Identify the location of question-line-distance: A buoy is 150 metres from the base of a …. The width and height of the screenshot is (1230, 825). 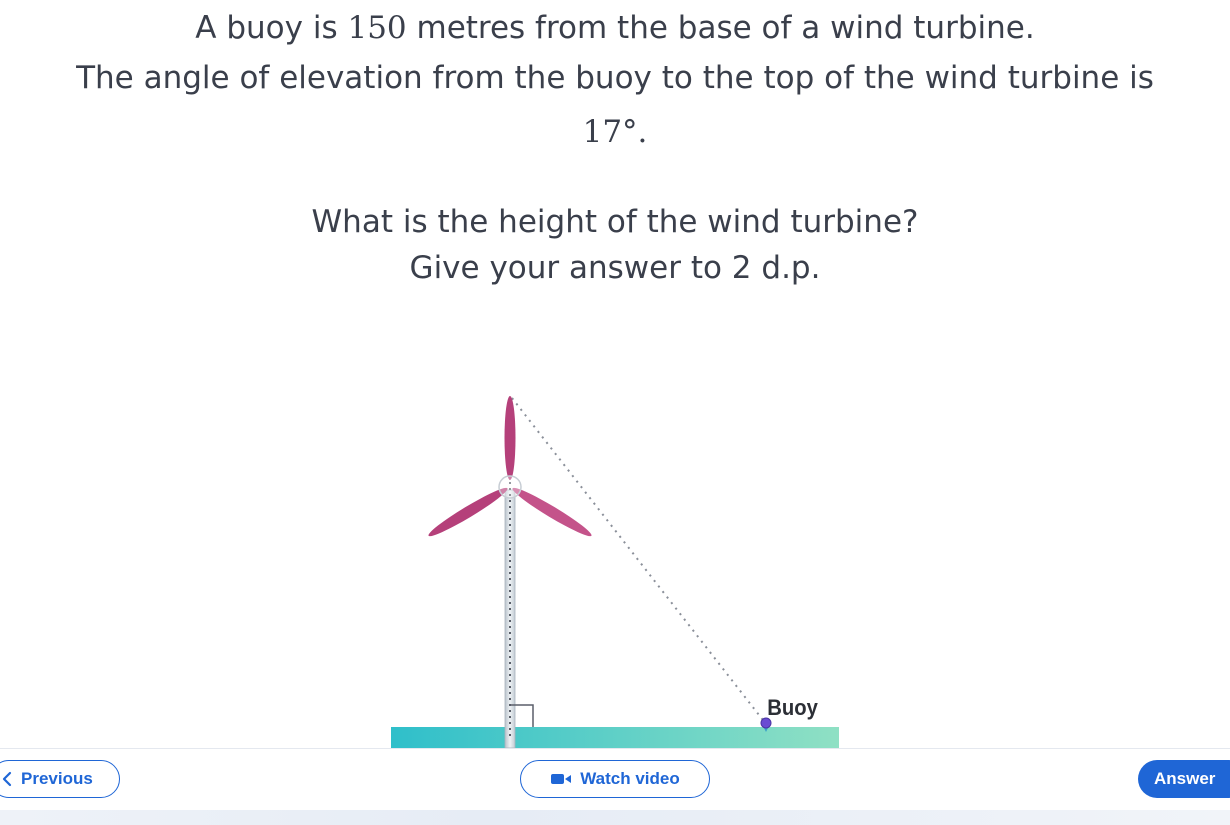
(615, 28).